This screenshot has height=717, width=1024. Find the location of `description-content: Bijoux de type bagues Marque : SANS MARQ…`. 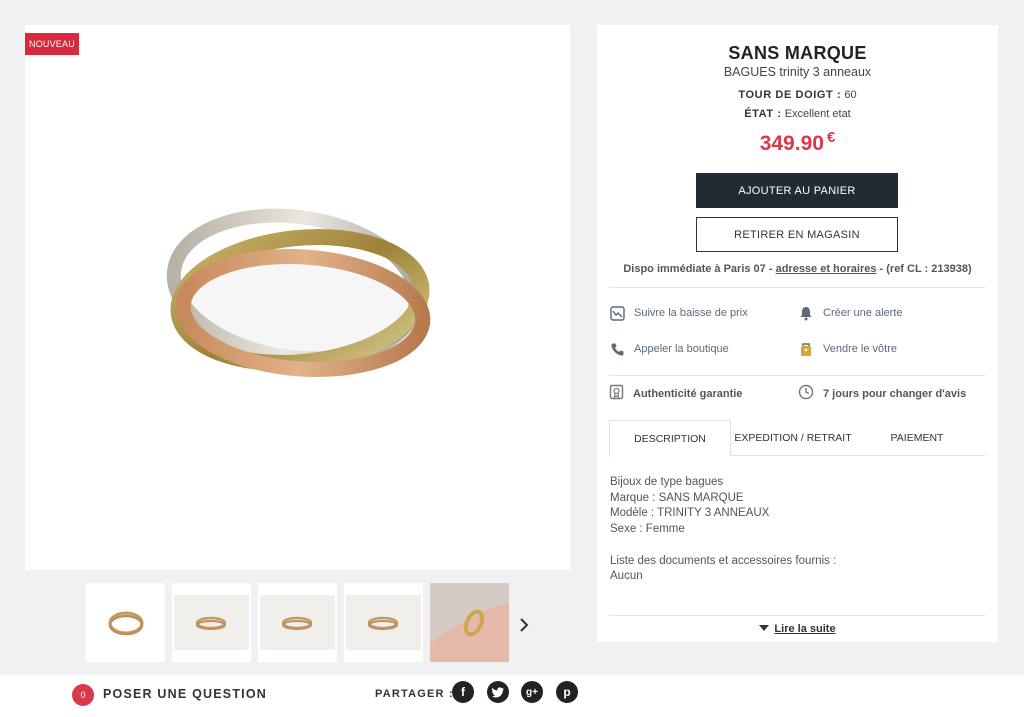

description-content: Bijoux de type bagues Marque : SANS MARQ… is located at coordinates (795, 530).